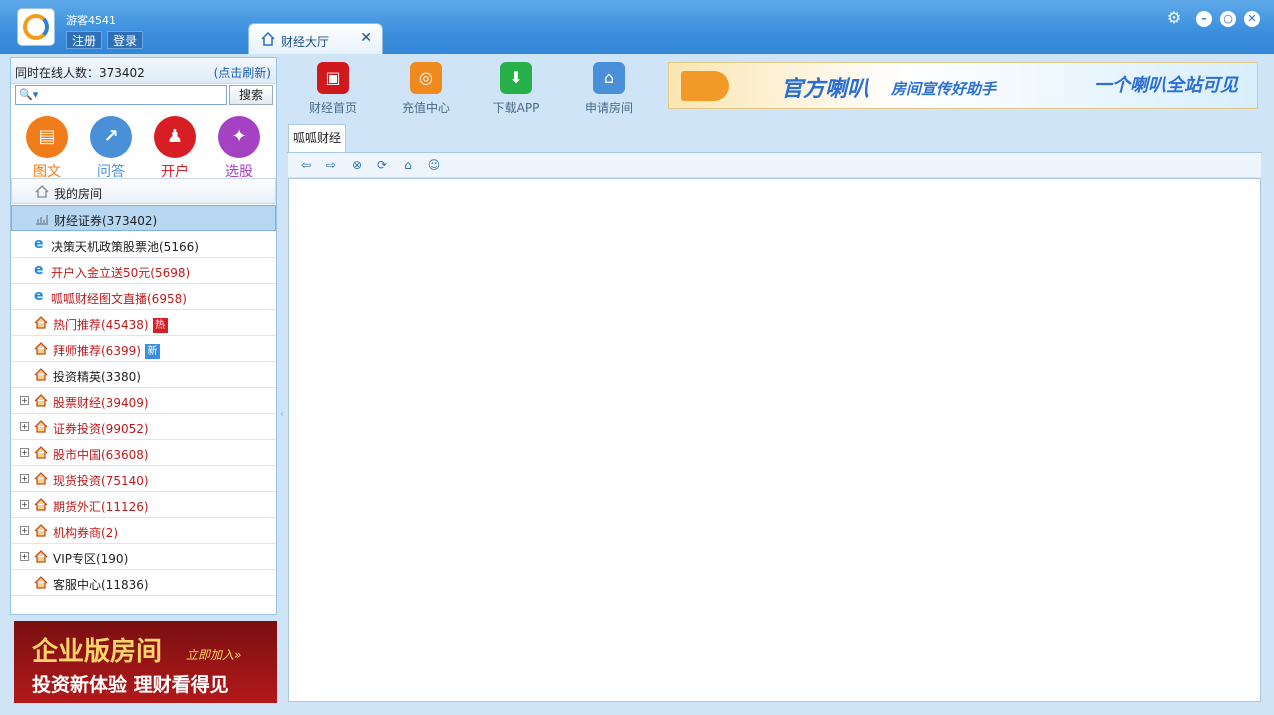 The width and height of the screenshot is (1274, 715). Describe the element at coordinates (143, 505) in the screenshot. I see `tree-item-group: + 期货外汇(11126)` at that location.